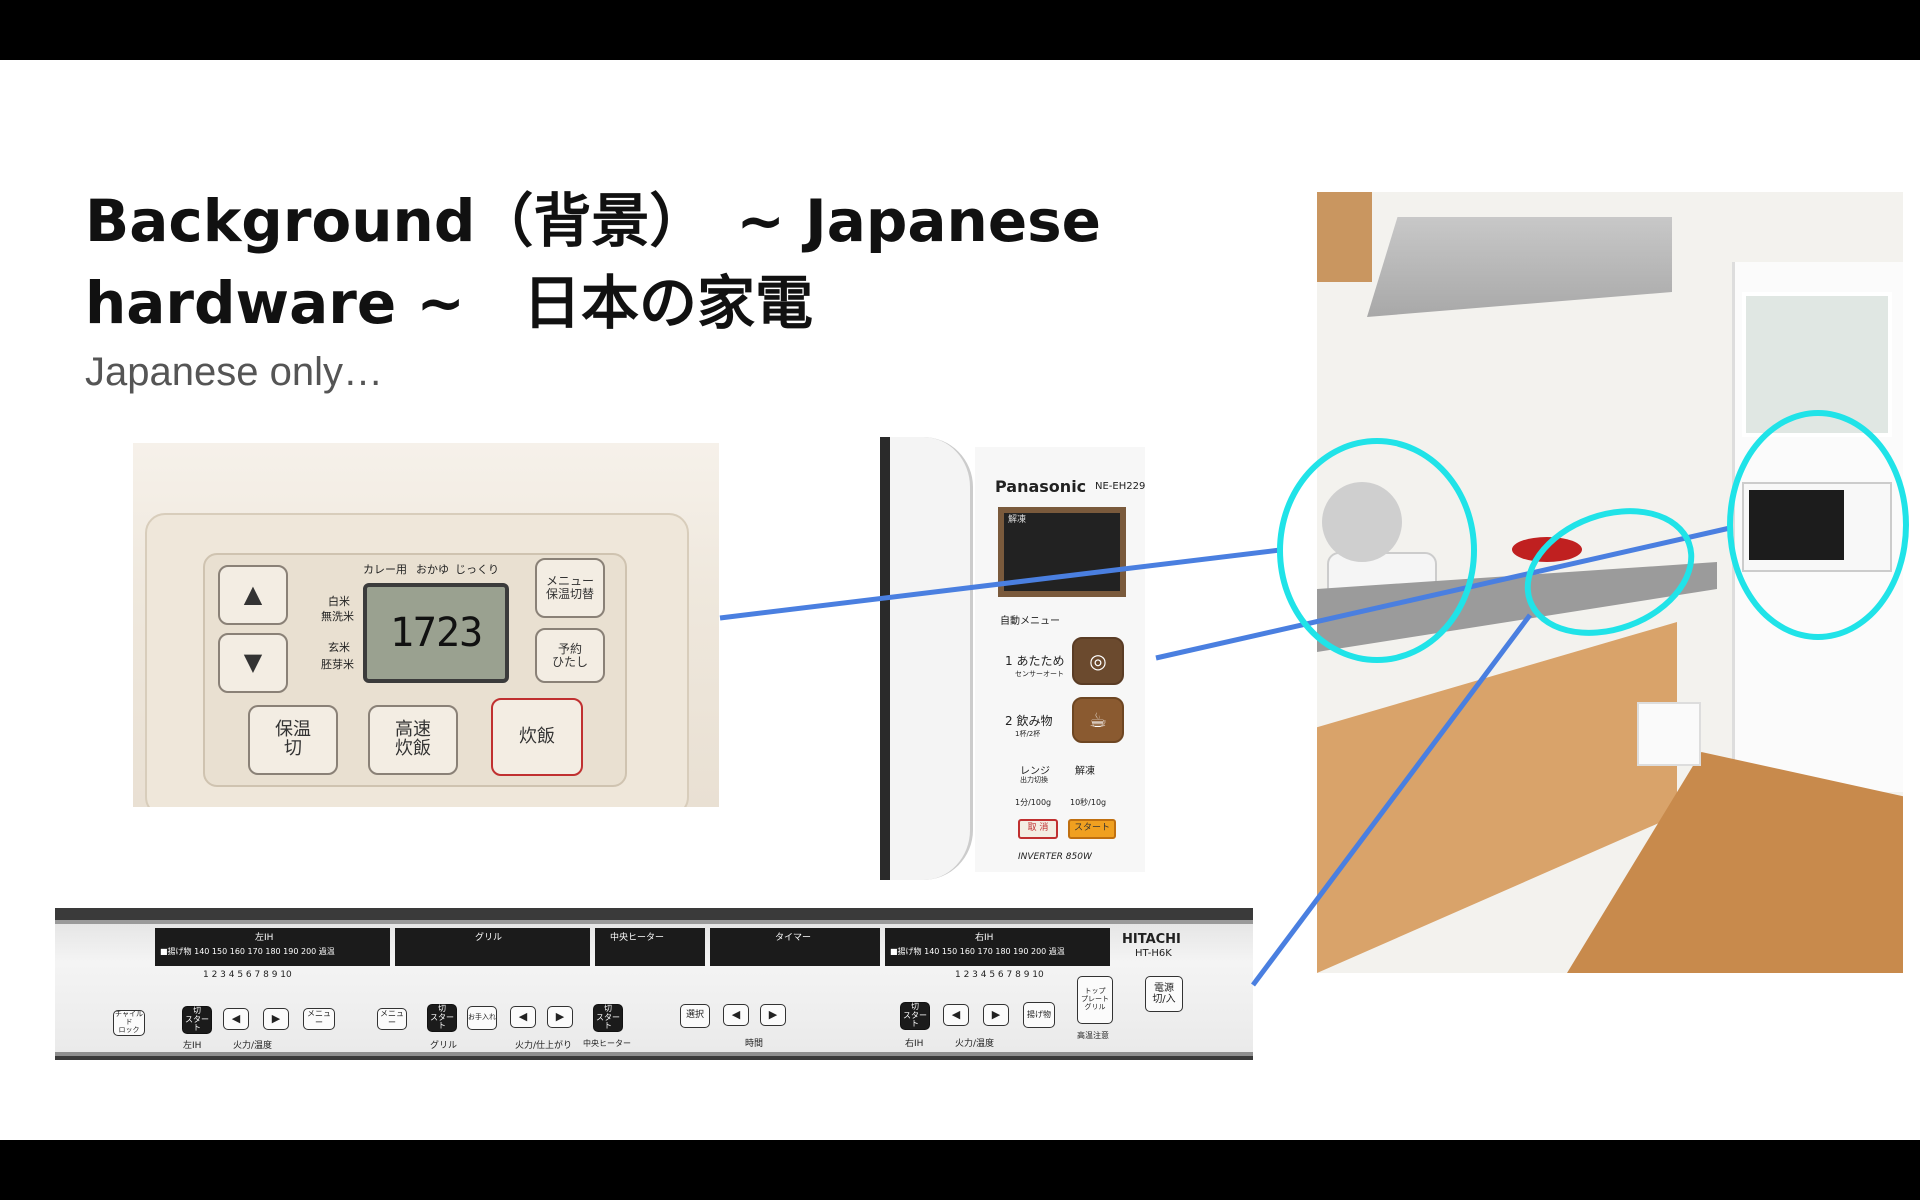 This screenshot has height=1200, width=1920. What do you see at coordinates (1391, 800) in the screenshot?
I see `connector-stove` at bounding box center [1391, 800].